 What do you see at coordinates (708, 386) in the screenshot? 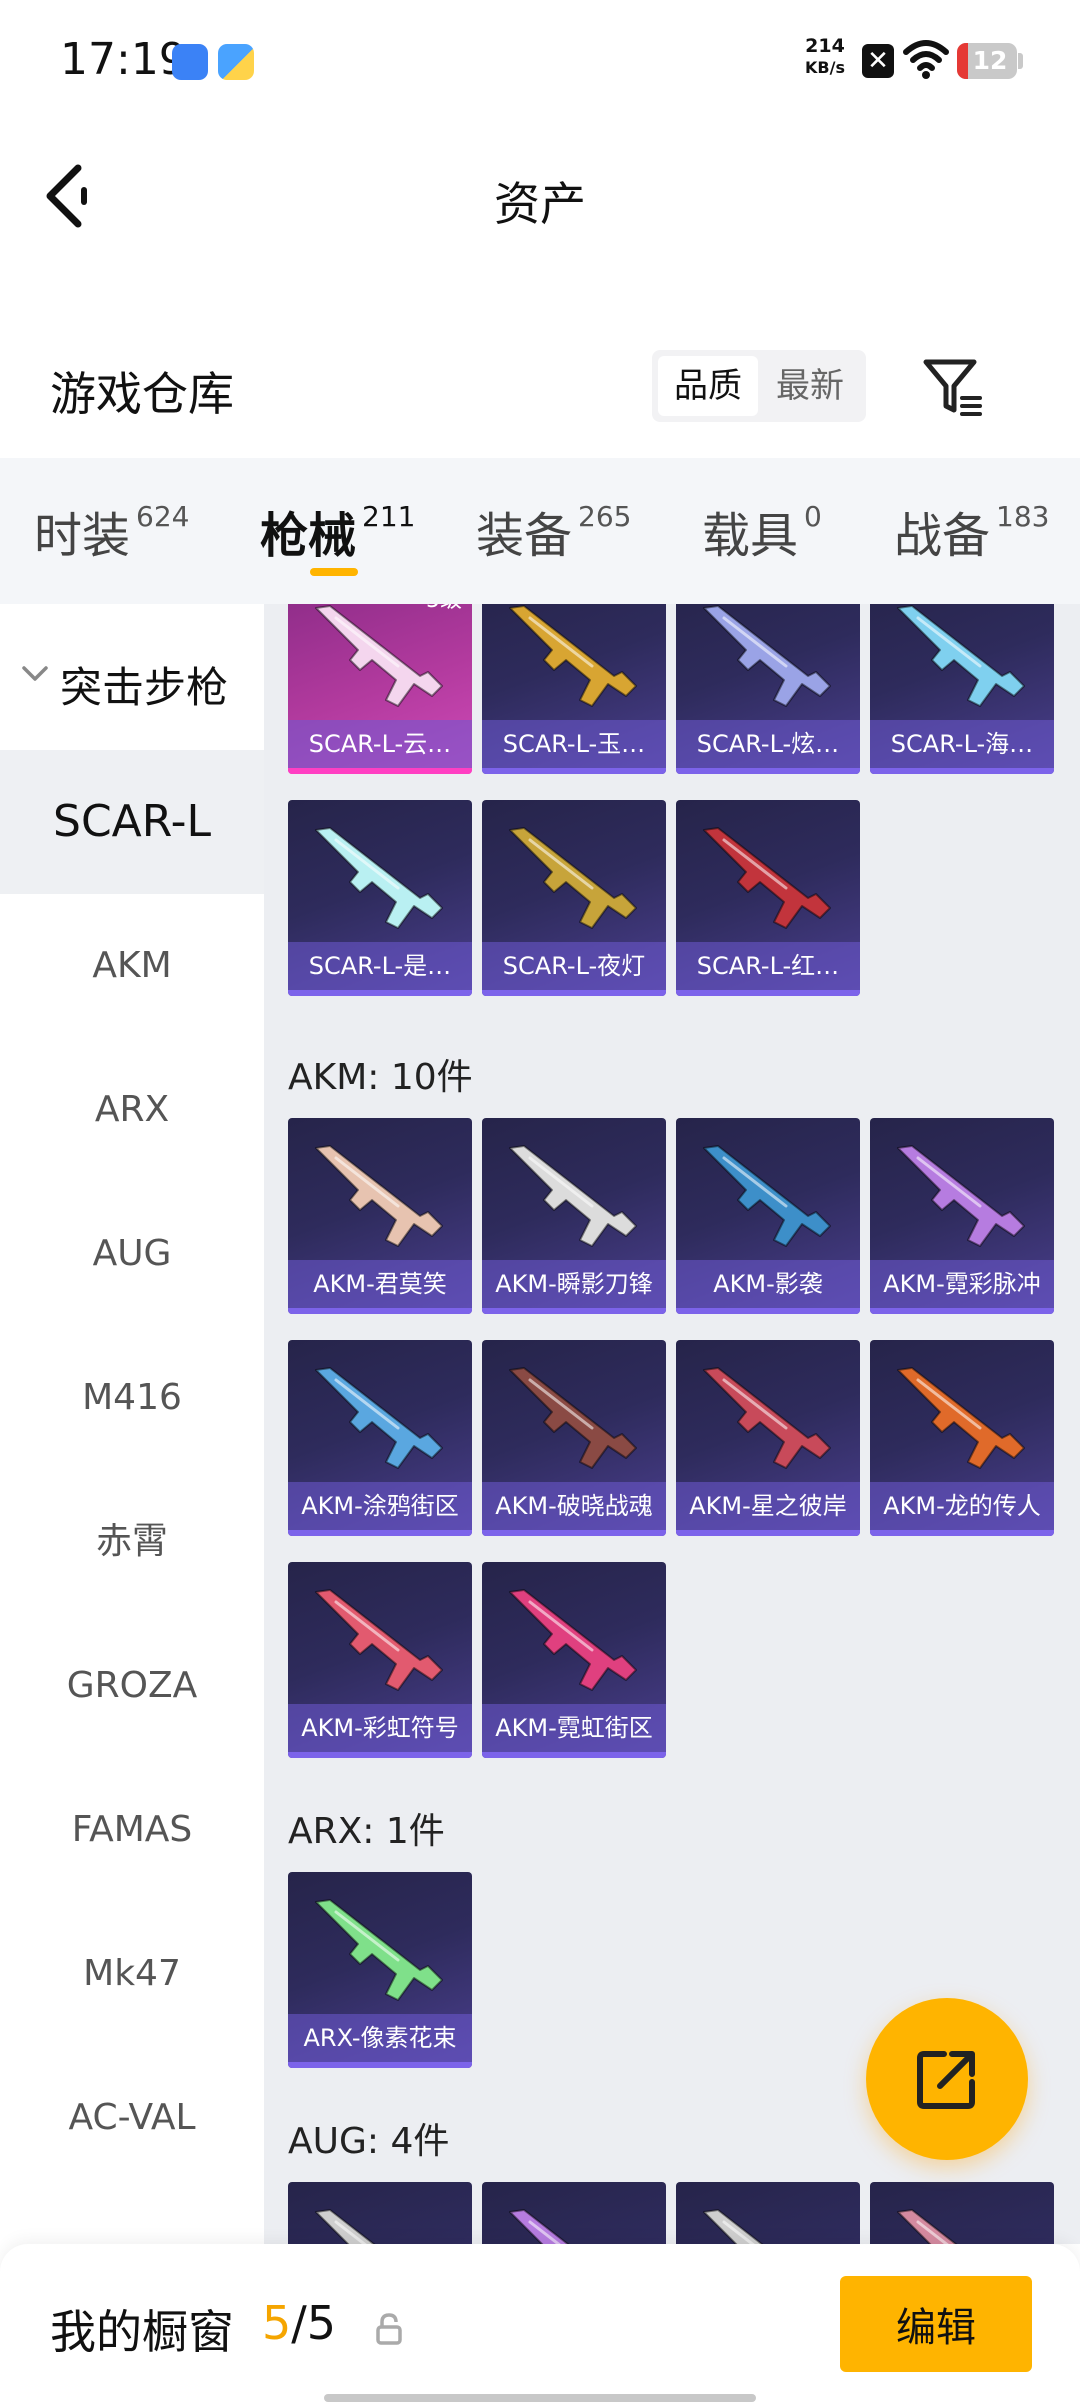
I see `sort-quality-button: 品质` at bounding box center [708, 386].